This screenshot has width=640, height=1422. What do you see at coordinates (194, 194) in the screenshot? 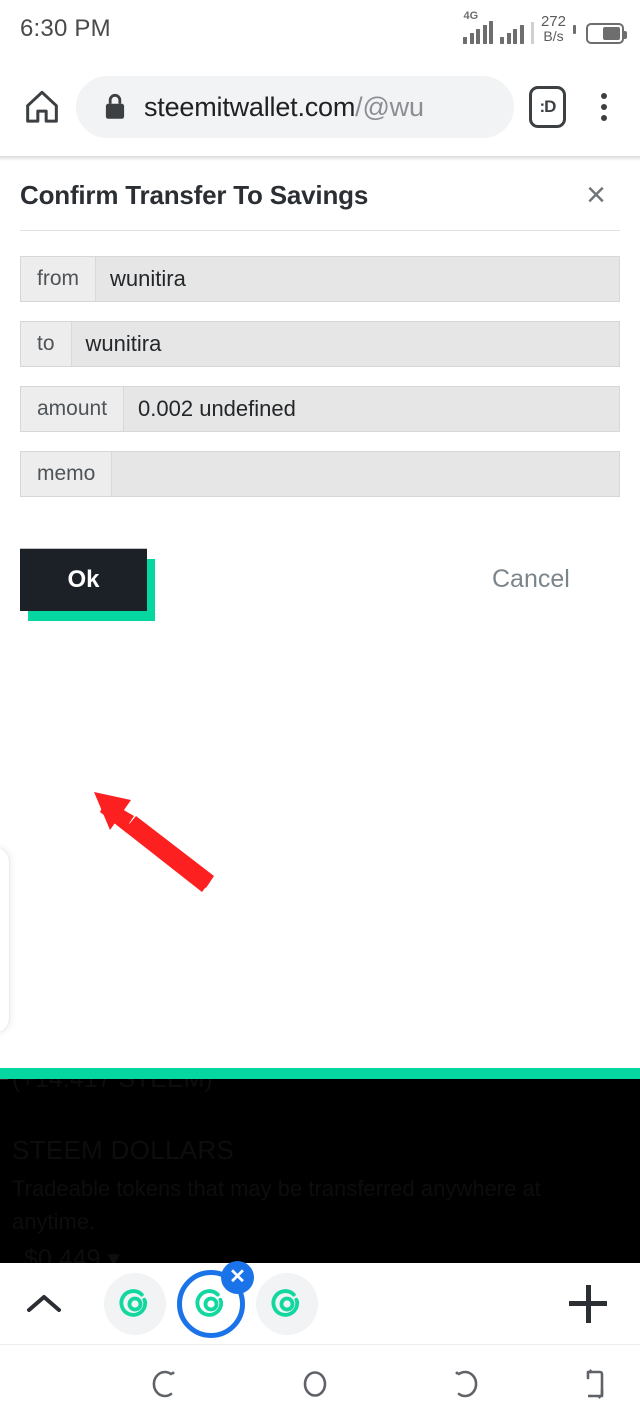
I see `page-title: Confirm Transfer To Savings` at bounding box center [194, 194].